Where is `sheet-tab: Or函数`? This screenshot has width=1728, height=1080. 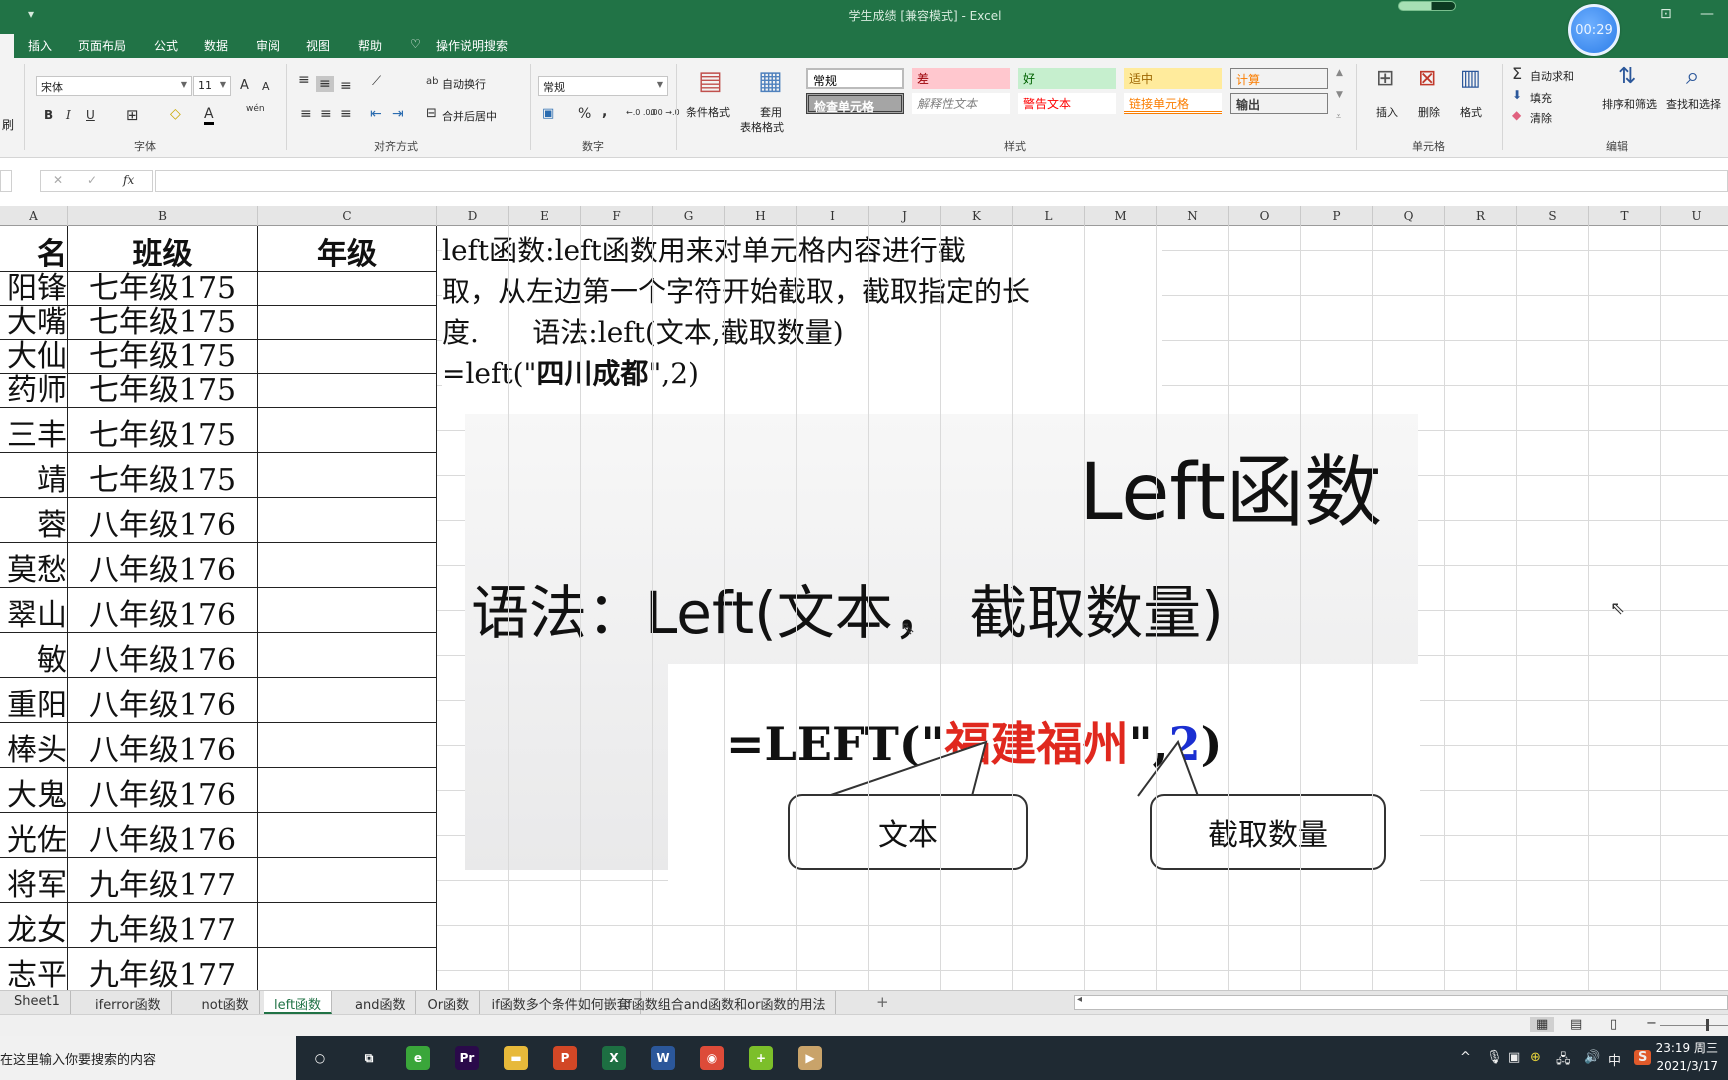 sheet-tab: Or函数 is located at coordinates (449, 1002).